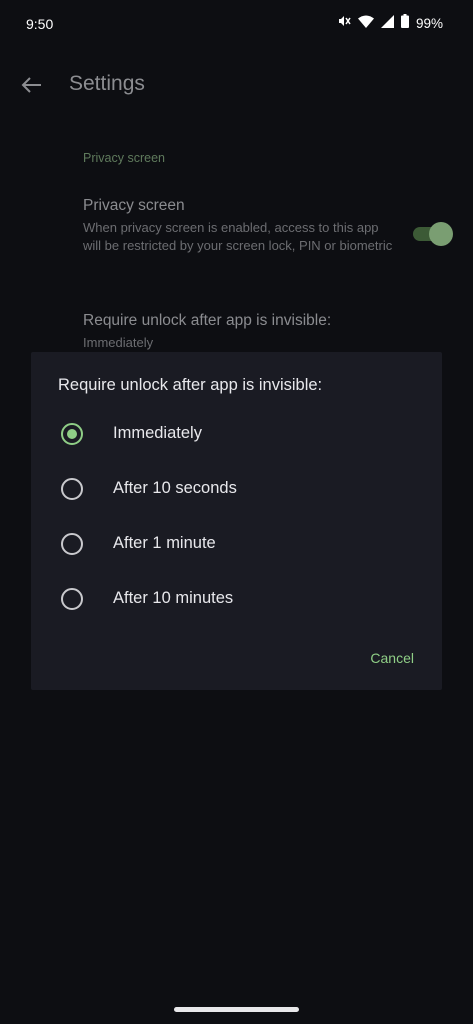 The image size is (473, 1024). I want to click on option-label: After 10 seconds, so click(175, 488).